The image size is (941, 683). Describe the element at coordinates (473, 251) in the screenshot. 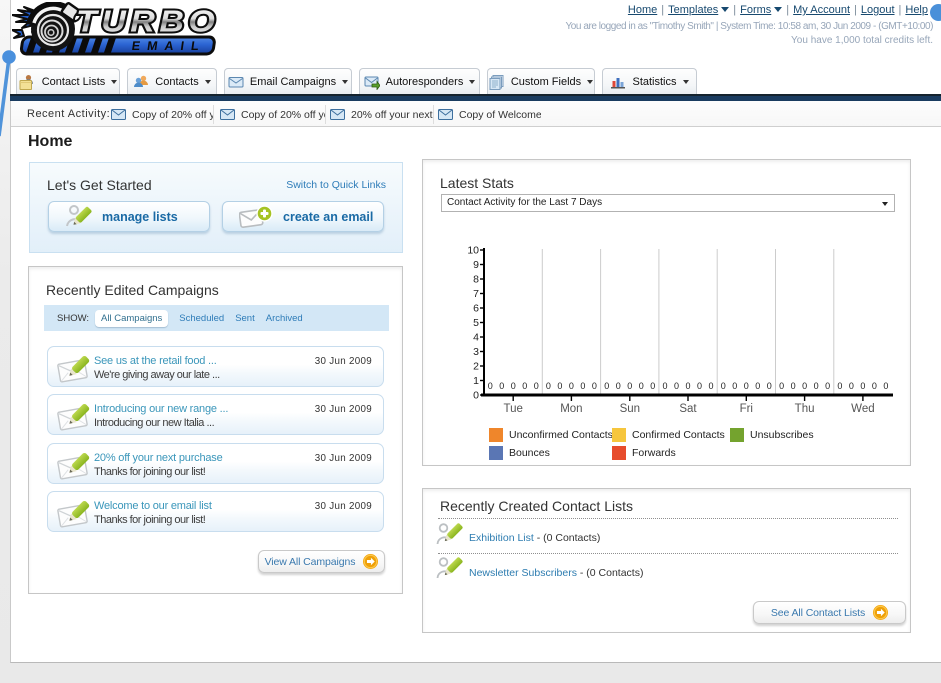

I see `svg-text: 10` at that location.